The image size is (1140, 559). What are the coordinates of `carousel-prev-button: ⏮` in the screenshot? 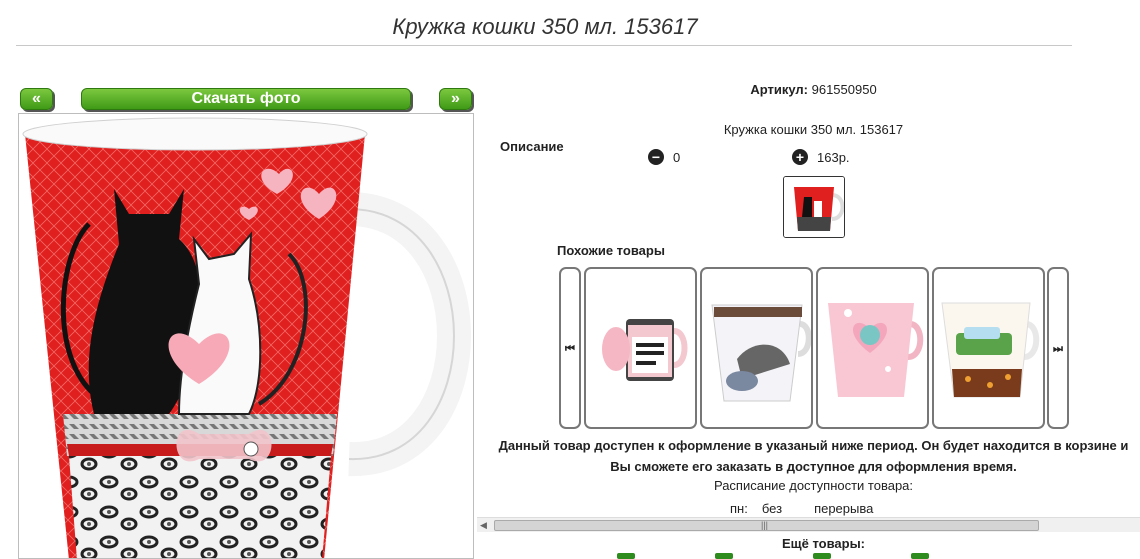 It's located at (570, 348).